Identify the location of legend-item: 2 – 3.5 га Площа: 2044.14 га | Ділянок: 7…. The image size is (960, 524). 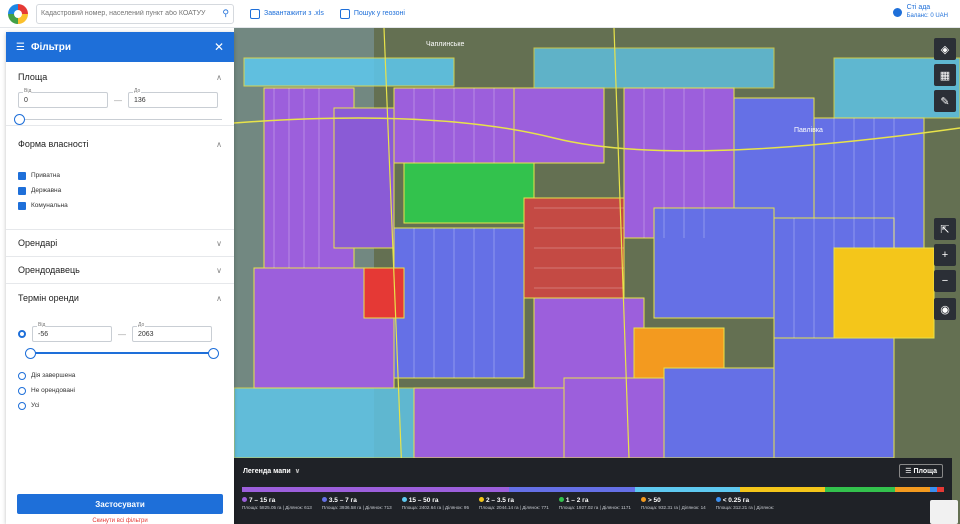
(514, 503).